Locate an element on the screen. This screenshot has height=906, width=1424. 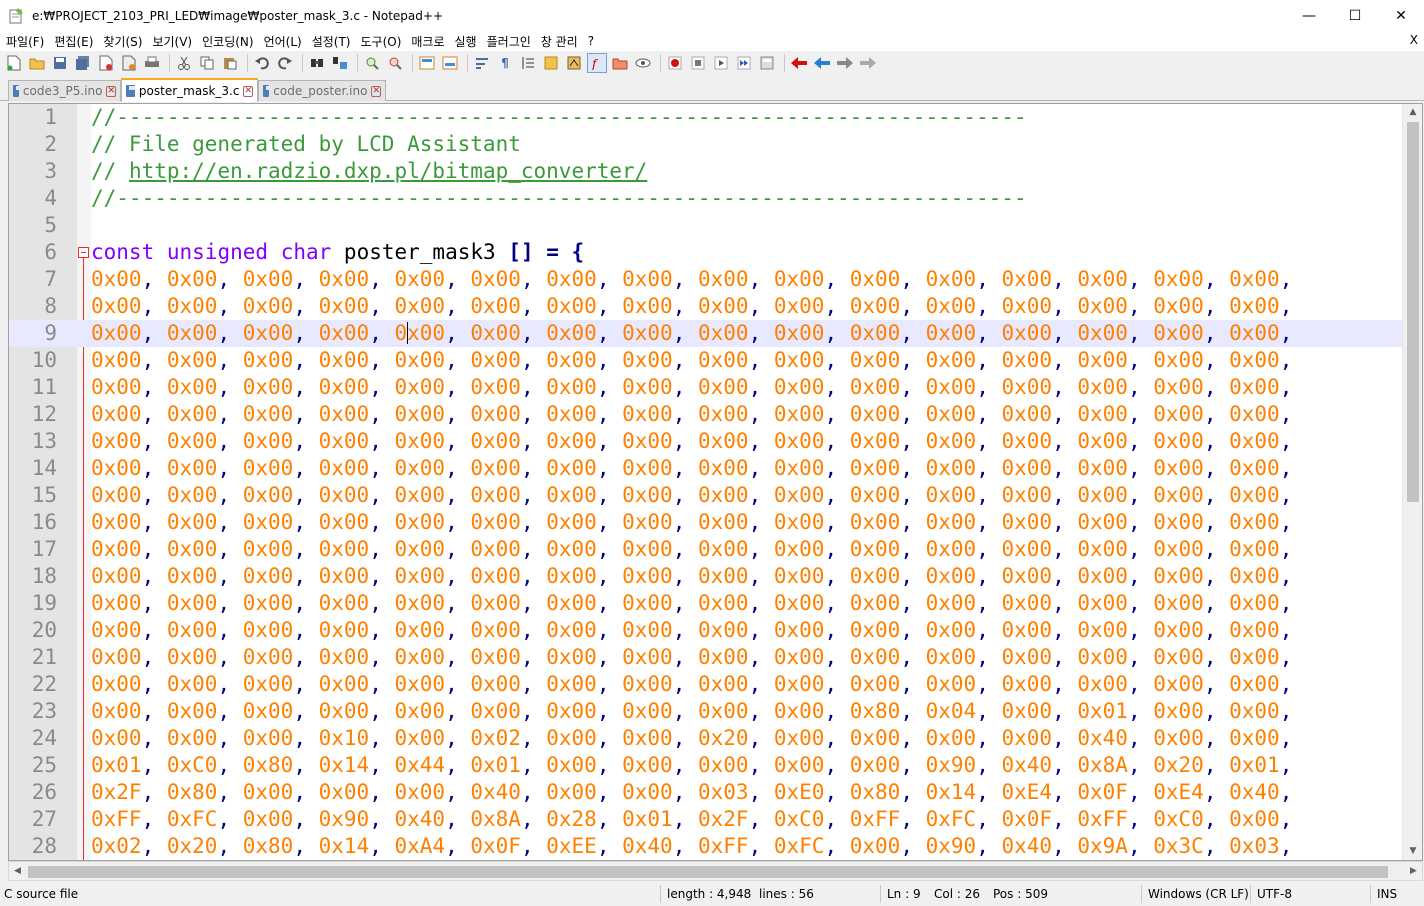
stop-macro-icon is located at coordinates (698, 63).